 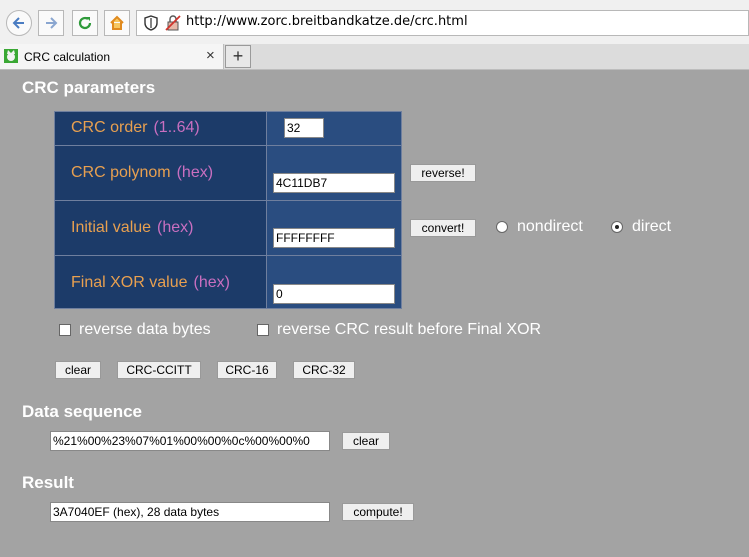 What do you see at coordinates (334, 238) in the screenshot?
I see `initial-value-input` at bounding box center [334, 238].